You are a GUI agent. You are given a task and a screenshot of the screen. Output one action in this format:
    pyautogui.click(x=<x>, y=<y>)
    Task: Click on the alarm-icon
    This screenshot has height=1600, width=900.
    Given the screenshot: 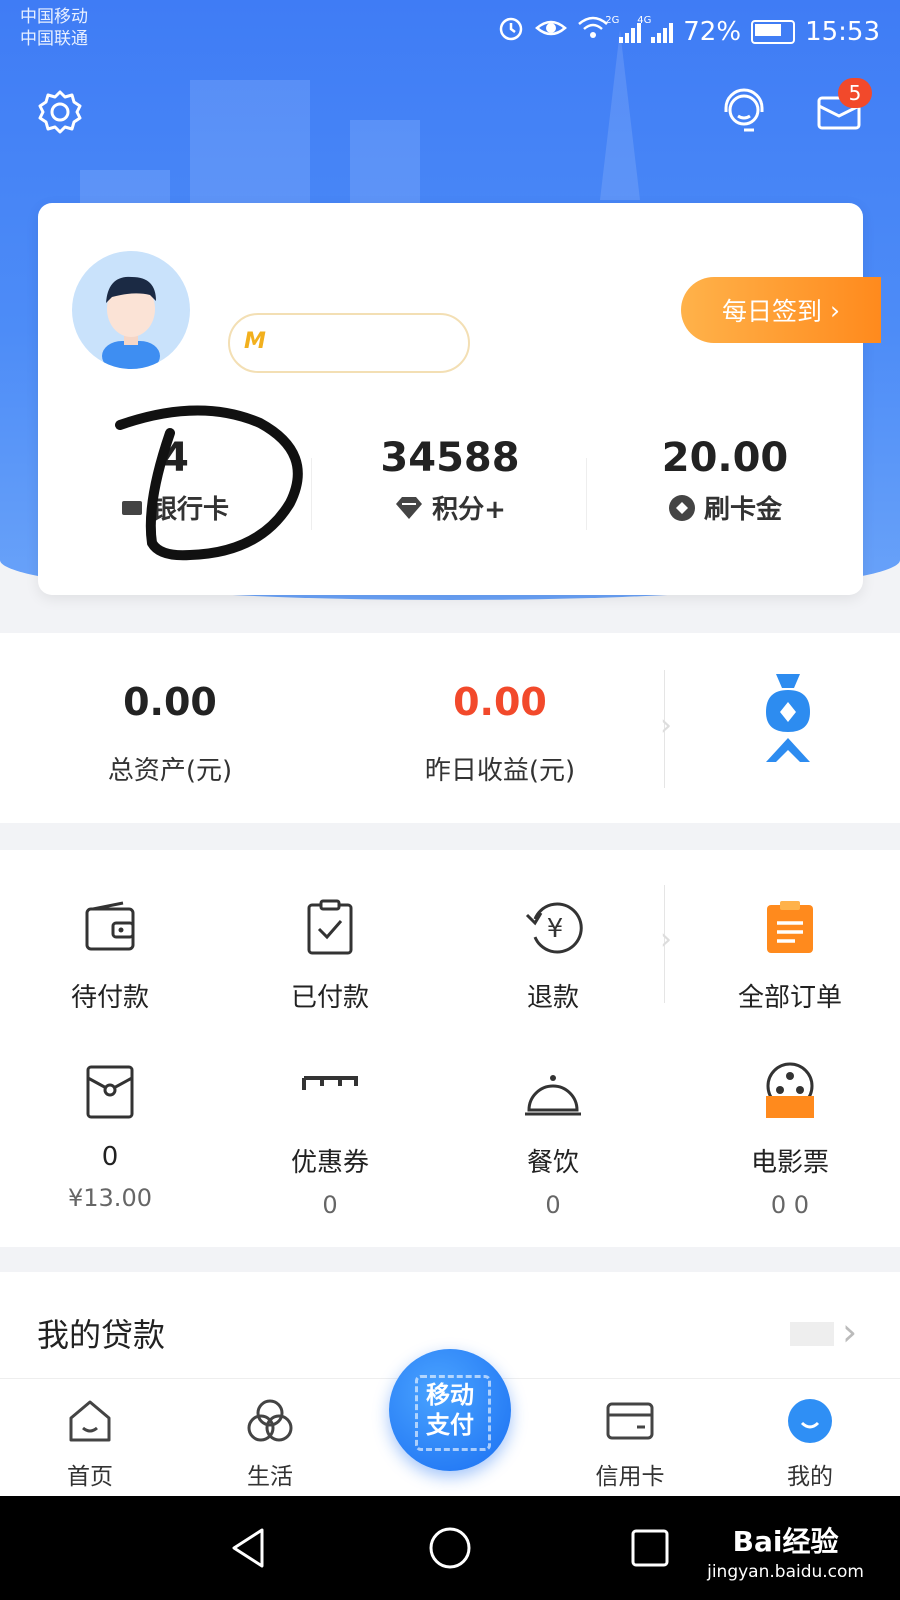 What is the action you would take?
    pyautogui.click(x=511, y=31)
    